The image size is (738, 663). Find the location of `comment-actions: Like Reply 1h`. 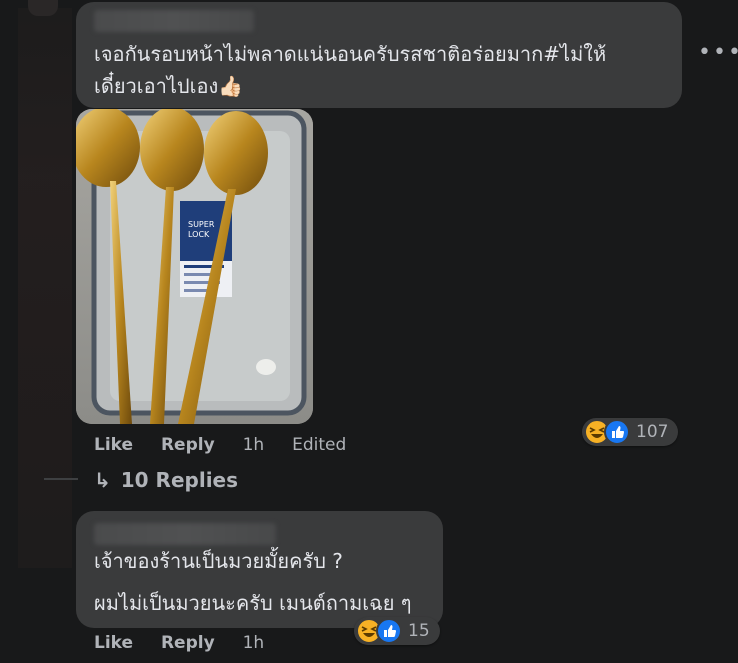

comment-actions: Like Reply 1h is located at coordinates (190, 643).